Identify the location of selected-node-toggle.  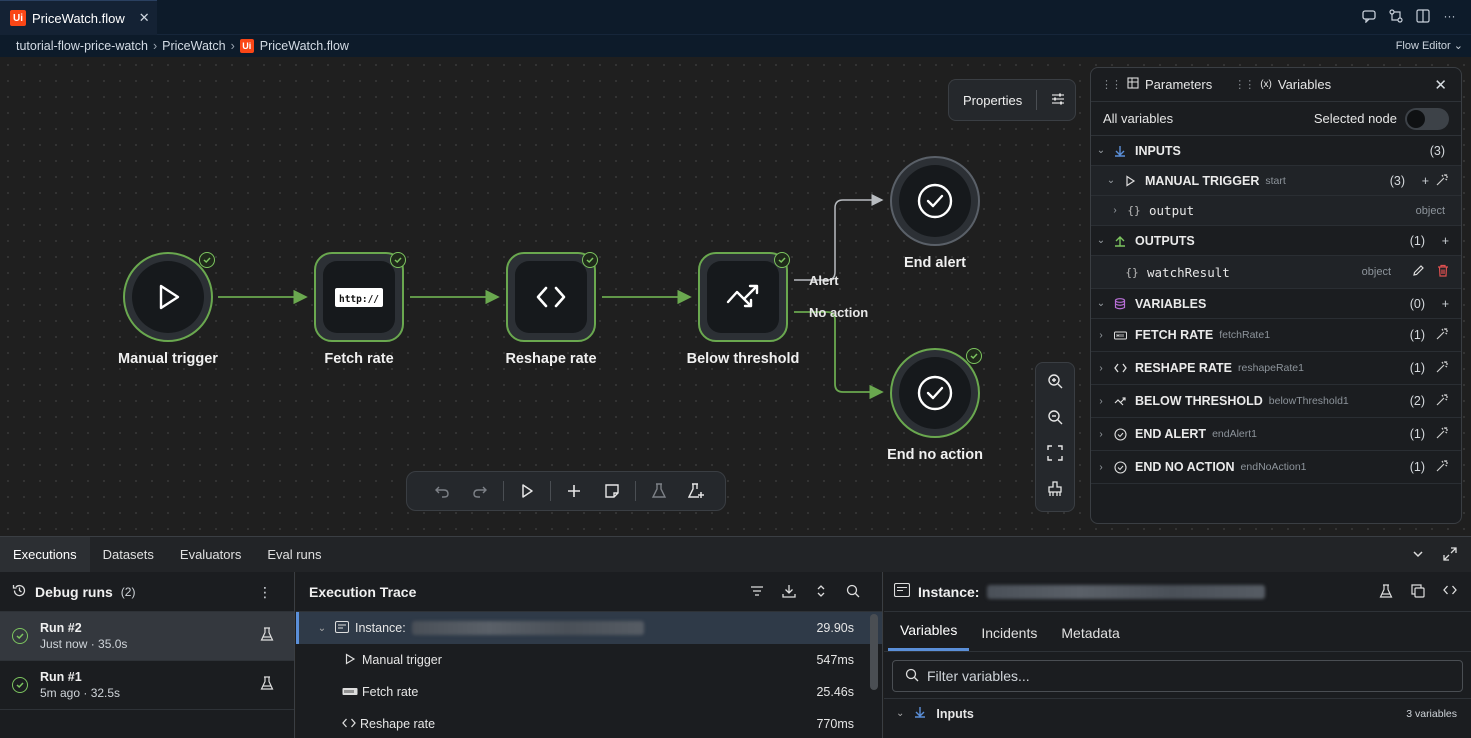
(1427, 118).